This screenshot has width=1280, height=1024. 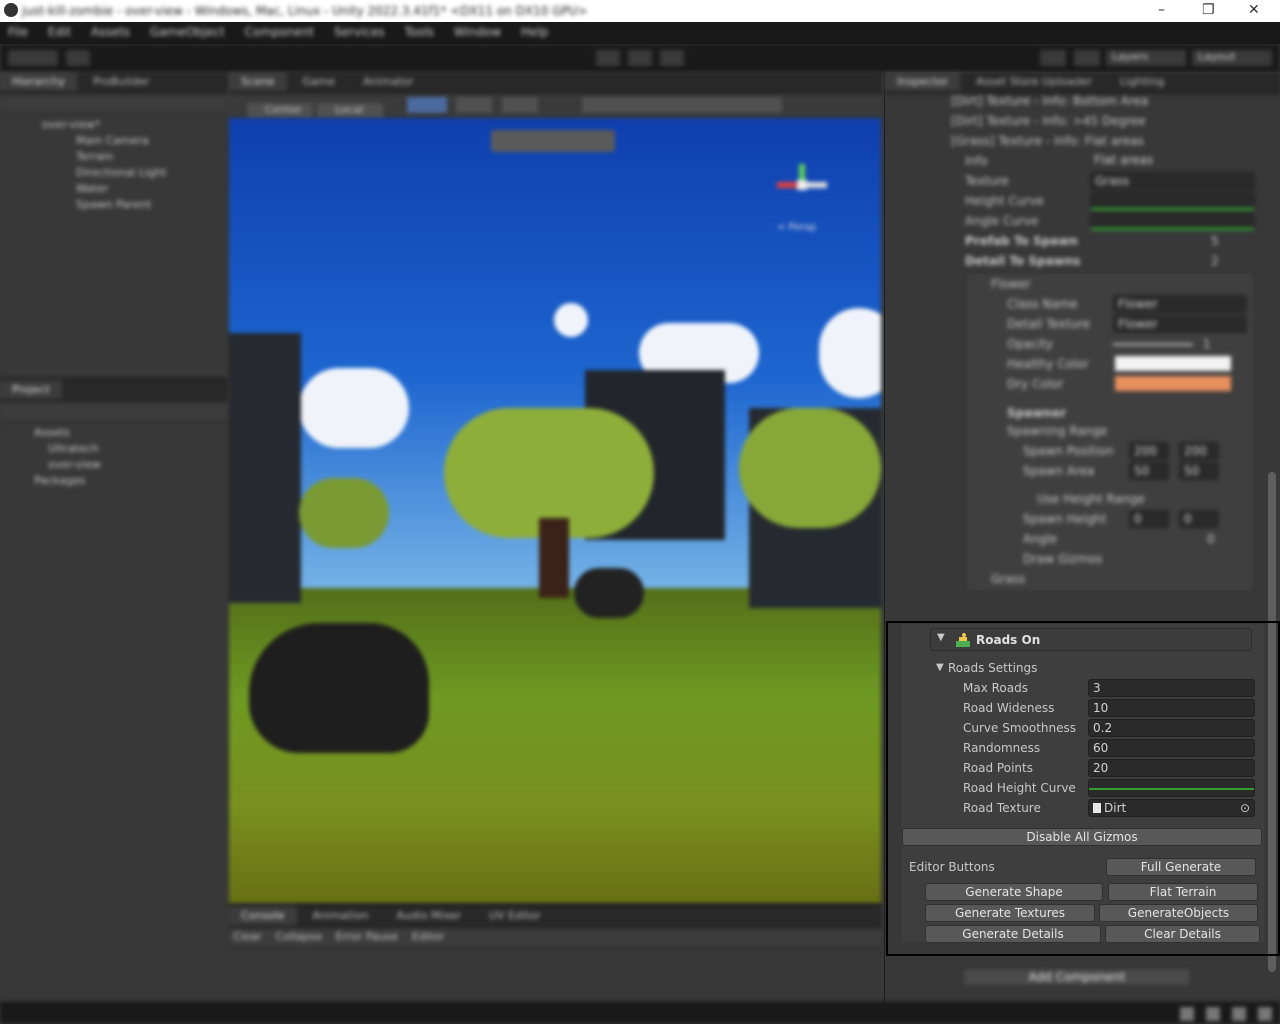 I want to click on prefab-count: 5, so click(x=1215, y=241).